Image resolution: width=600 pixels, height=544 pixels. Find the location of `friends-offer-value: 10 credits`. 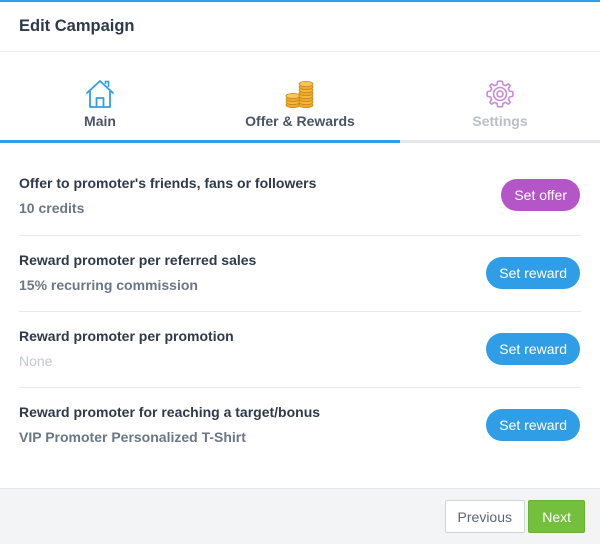

friends-offer-value: 10 credits is located at coordinates (52, 208).